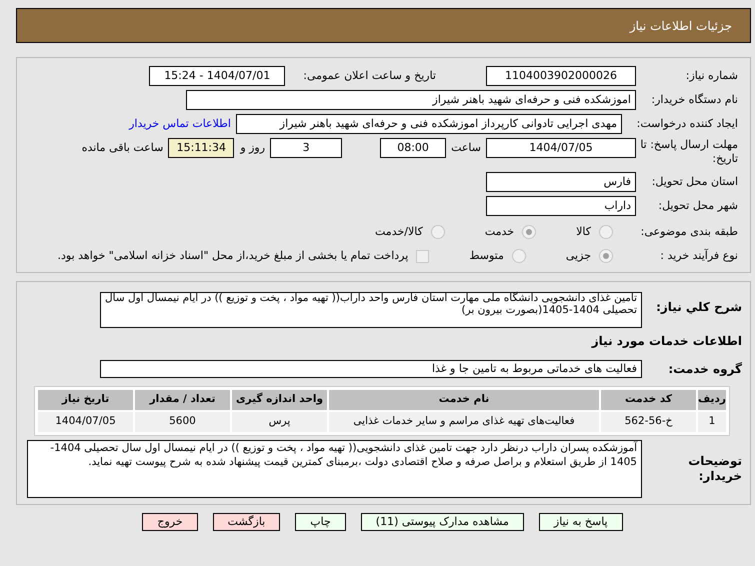  What do you see at coordinates (712, 400) in the screenshot?
I see `column-header: ردیف` at bounding box center [712, 400].